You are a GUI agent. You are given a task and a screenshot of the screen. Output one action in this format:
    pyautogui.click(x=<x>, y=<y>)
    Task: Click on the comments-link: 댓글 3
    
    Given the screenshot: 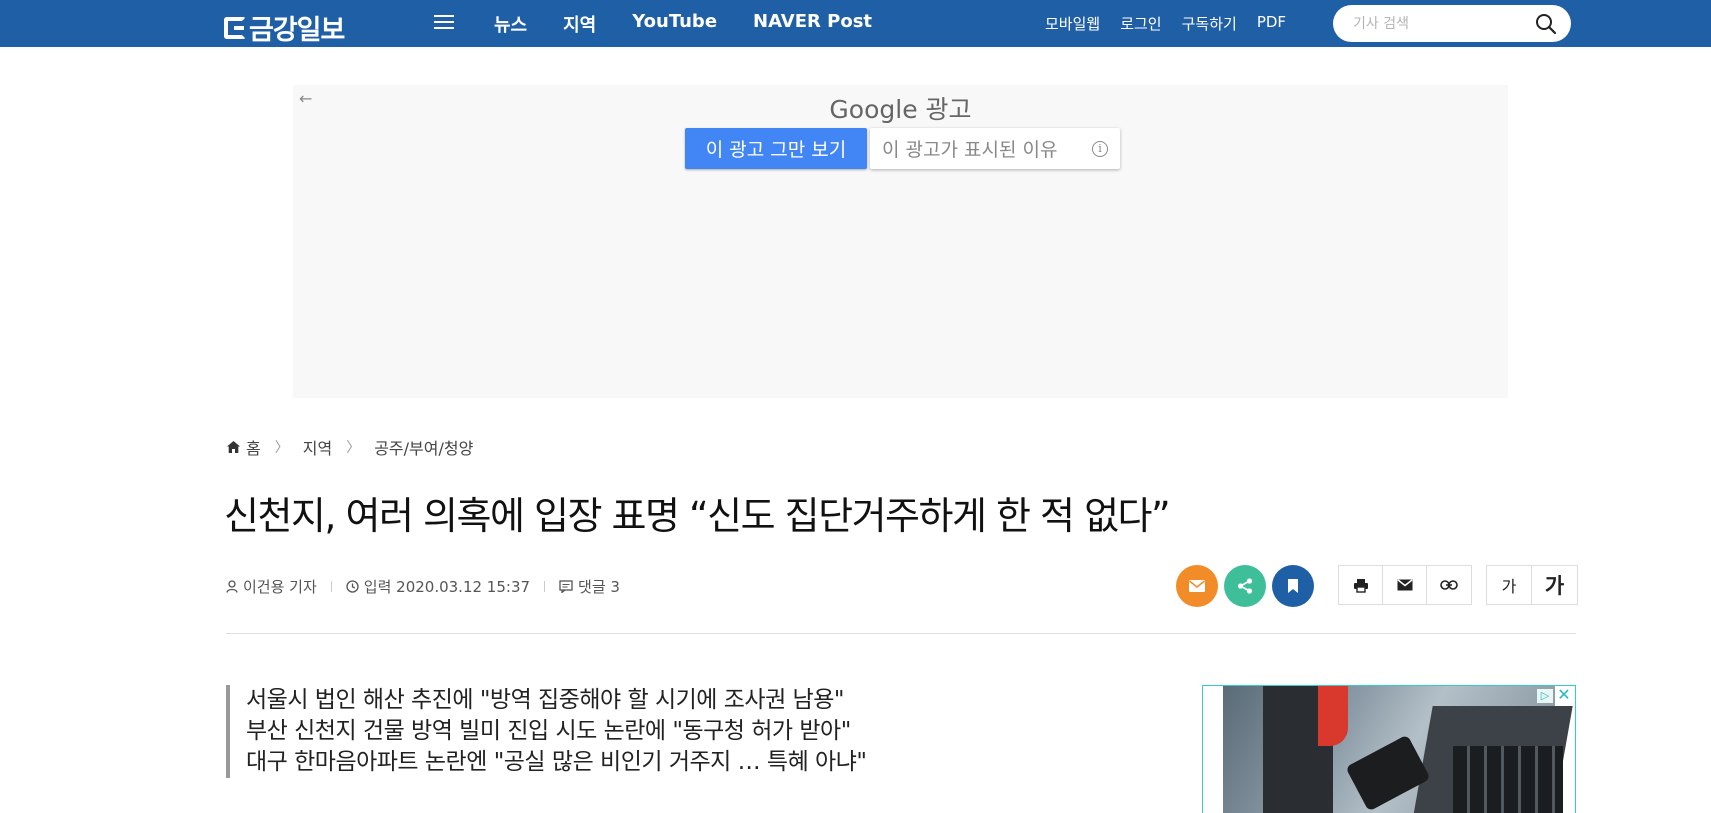 What is the action you would take?
    pyautogui.click(x=589, y=586)
    